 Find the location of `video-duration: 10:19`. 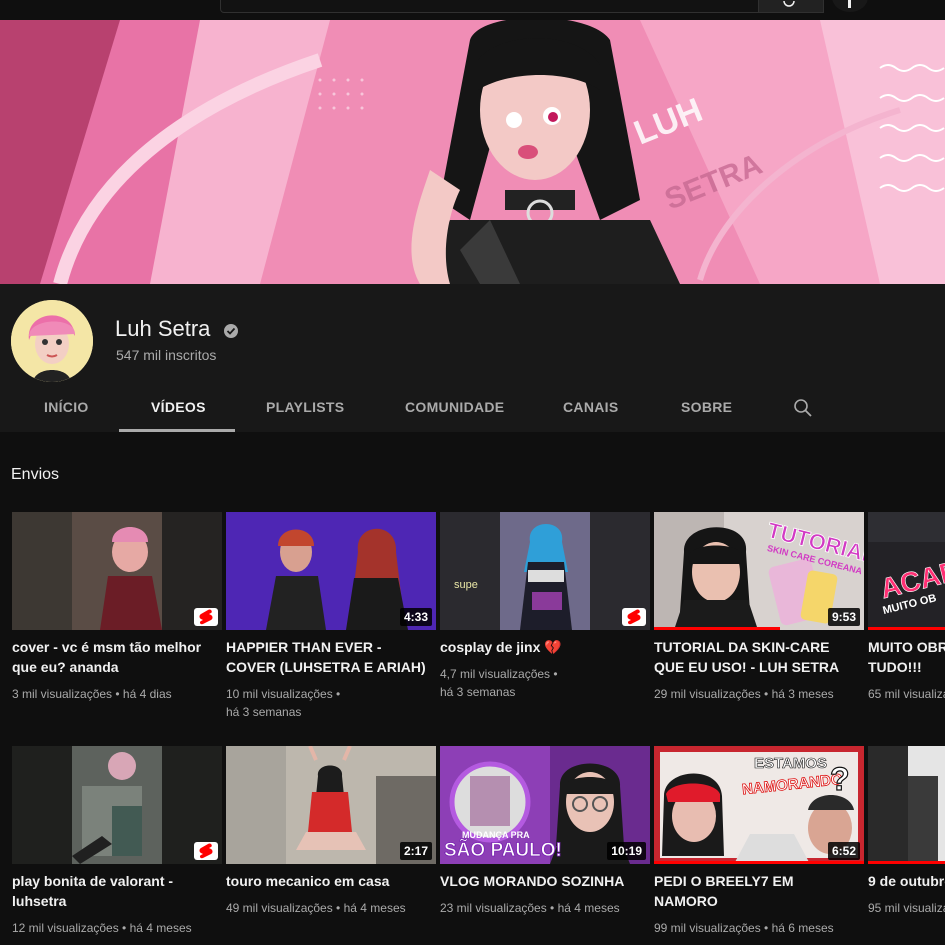

video-duration: 10:19 is located at coordinates (626, 851).